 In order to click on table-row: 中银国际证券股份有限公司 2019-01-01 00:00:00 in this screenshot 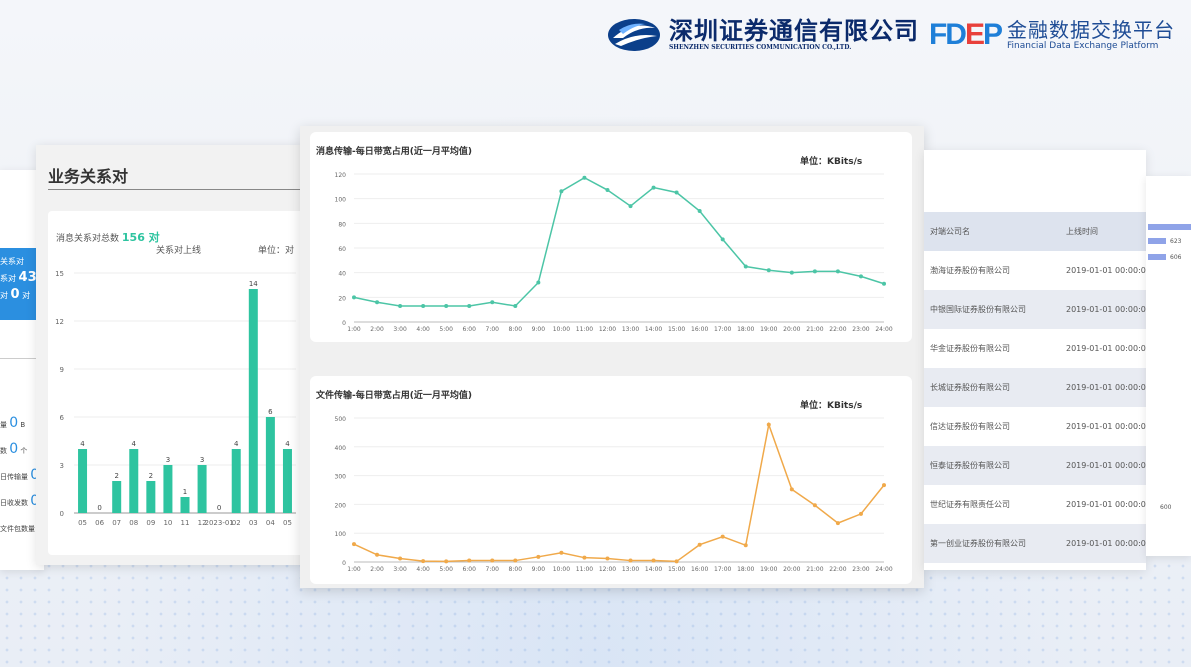, I will do `click(1035, 309)`.